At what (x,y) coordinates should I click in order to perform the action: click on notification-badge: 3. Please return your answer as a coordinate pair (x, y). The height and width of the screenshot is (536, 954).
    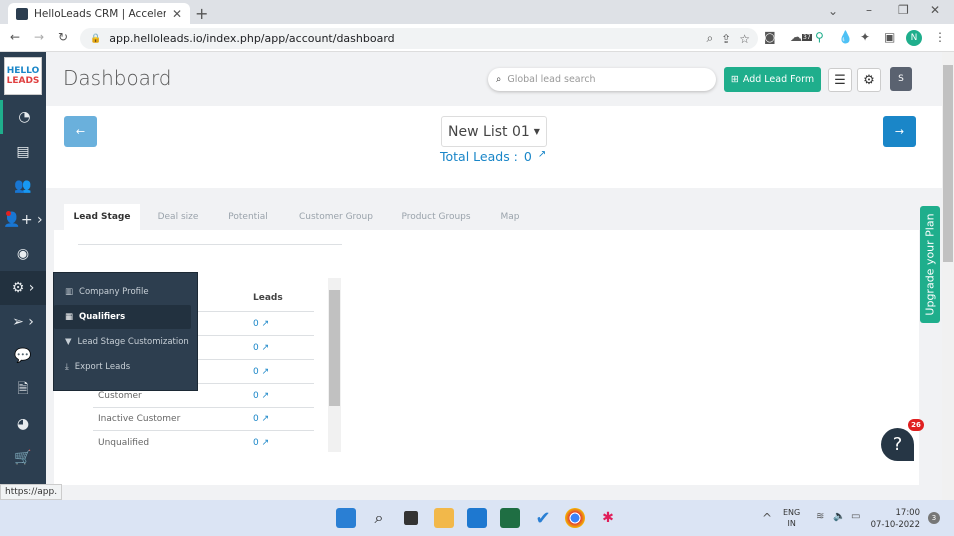
    Looking at the image, I should click on (934, 518).